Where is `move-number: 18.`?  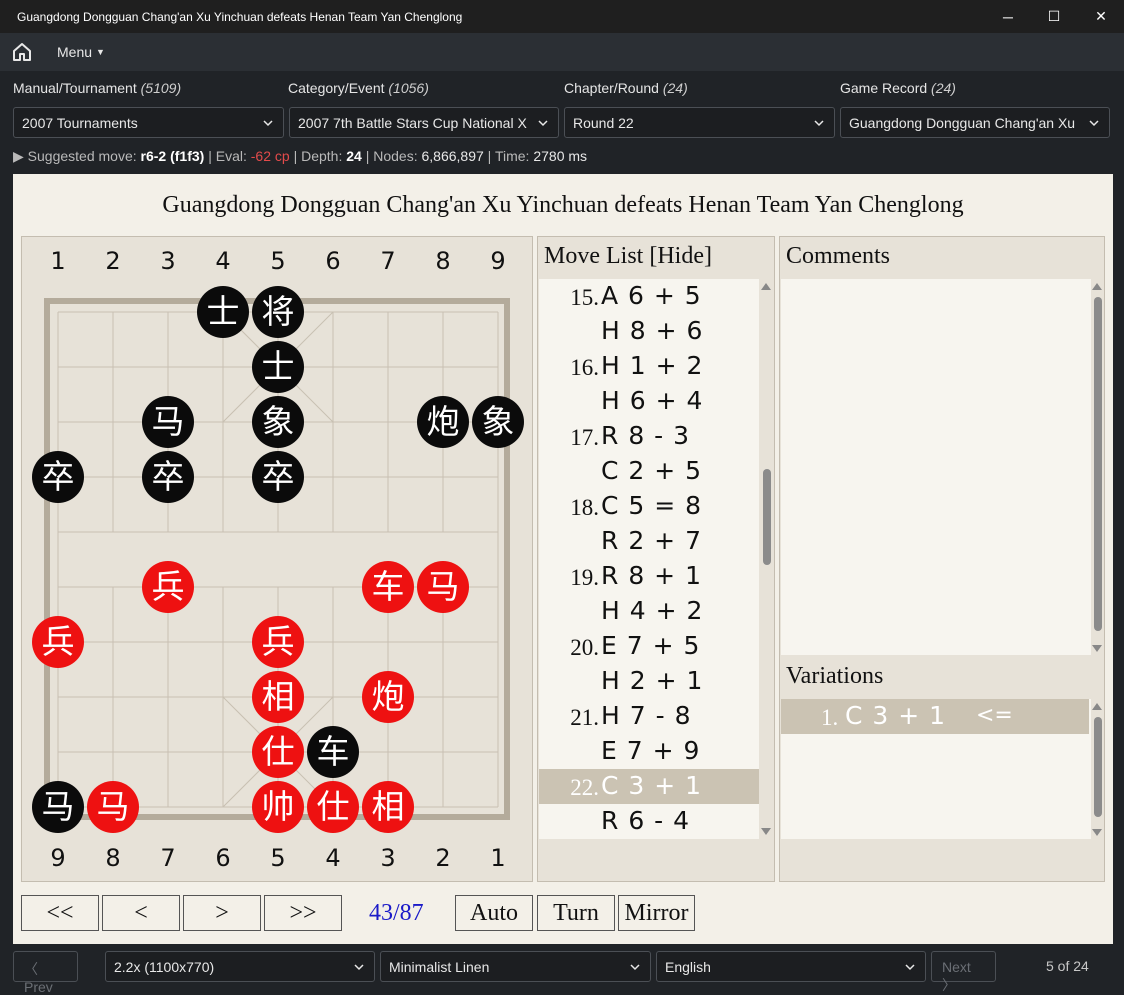 move-number: 18. is located at coordinates (584, 507).